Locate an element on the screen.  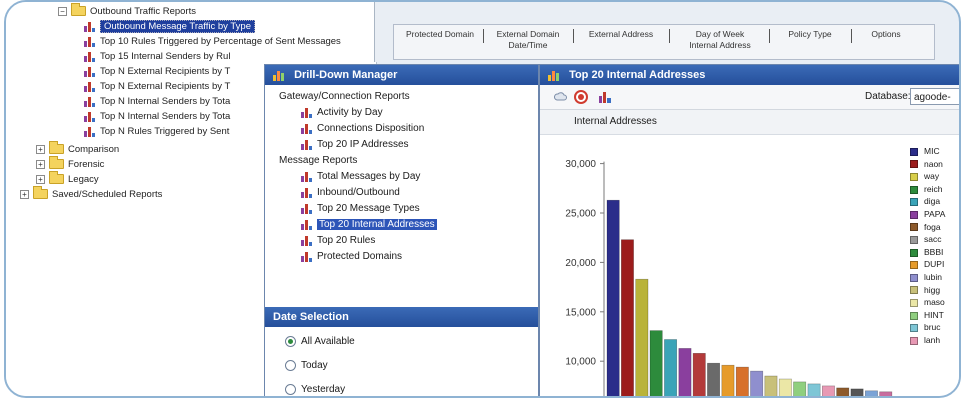
tab-3: External Address is located at coordinates (621, 34).